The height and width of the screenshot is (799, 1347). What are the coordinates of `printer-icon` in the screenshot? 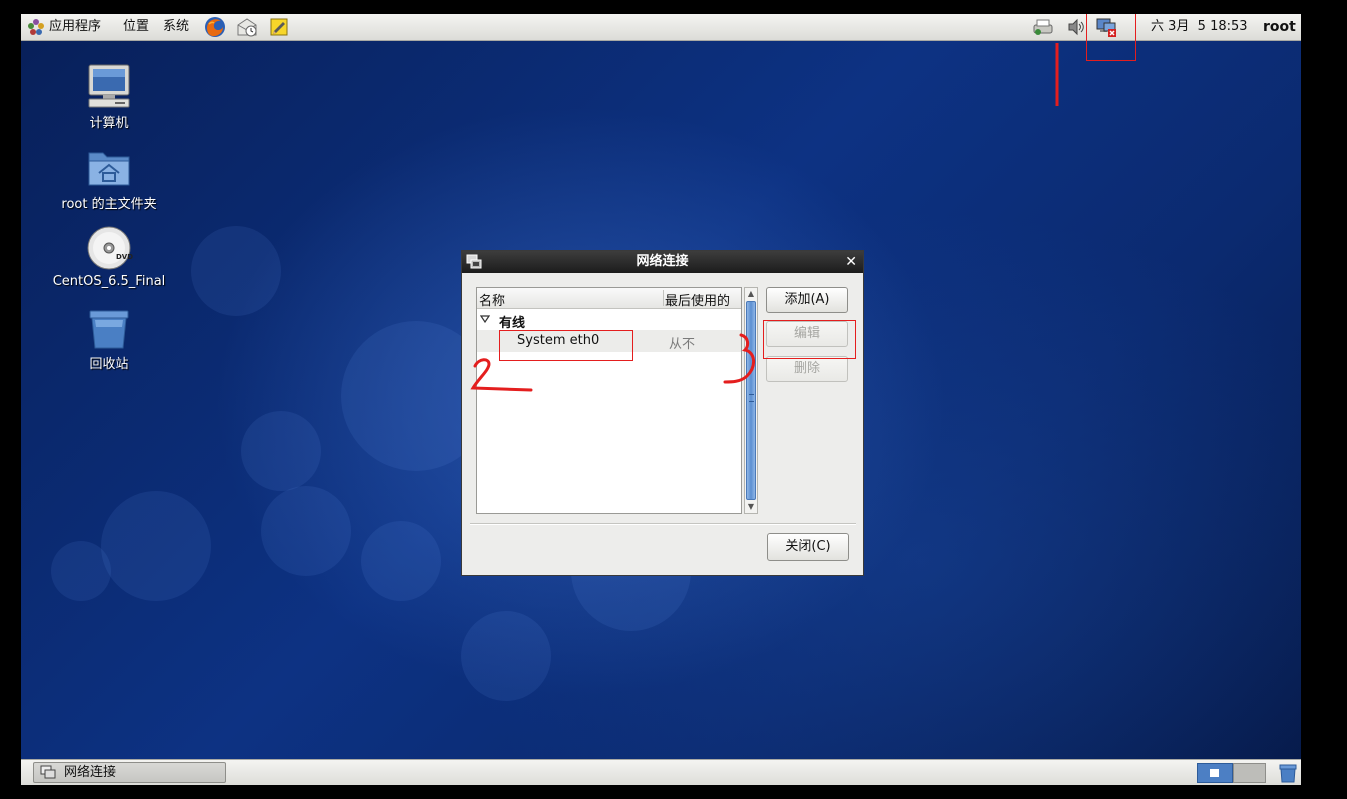 It's located at (1043, 27).